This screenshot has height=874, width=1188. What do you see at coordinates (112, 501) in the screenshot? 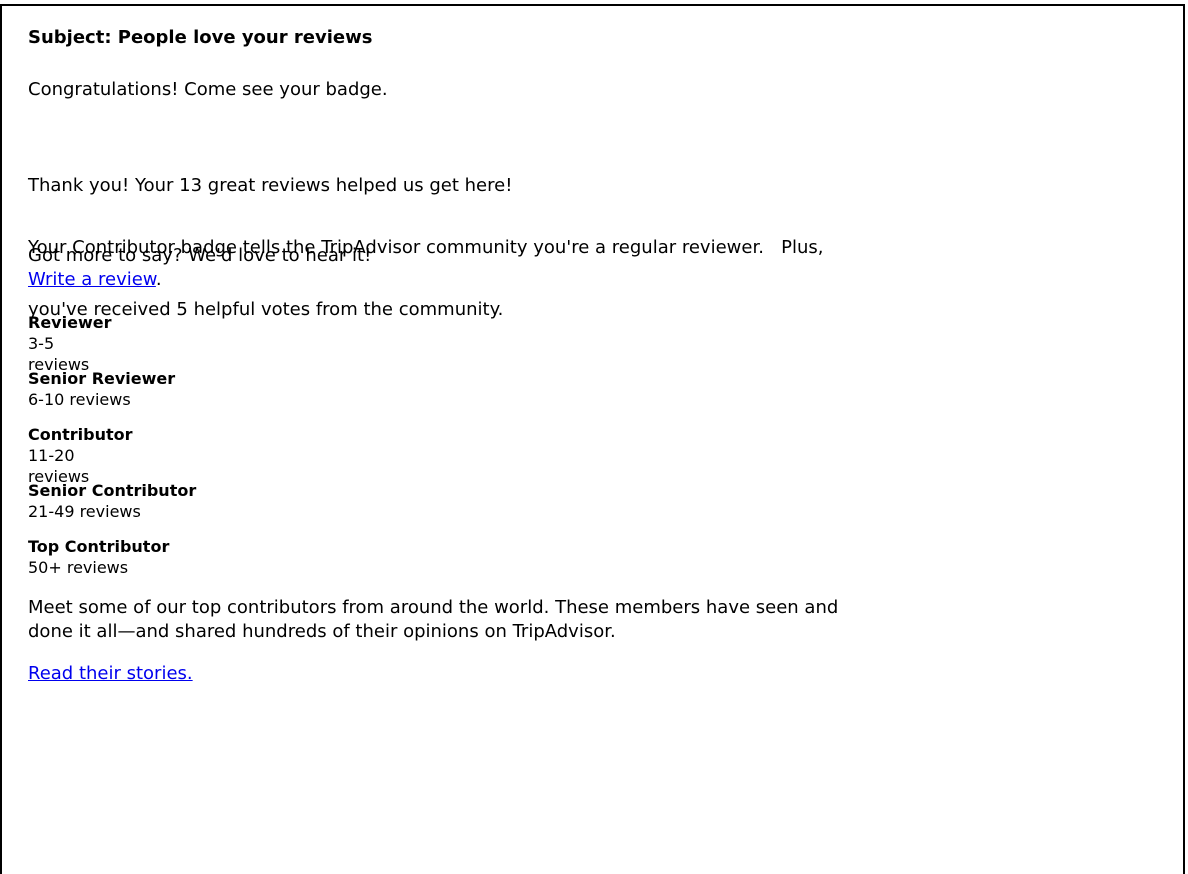
I see `badge-item-senior-contributor: Senior Contributor 21-49 reviews` at bounding box center [112, 501].